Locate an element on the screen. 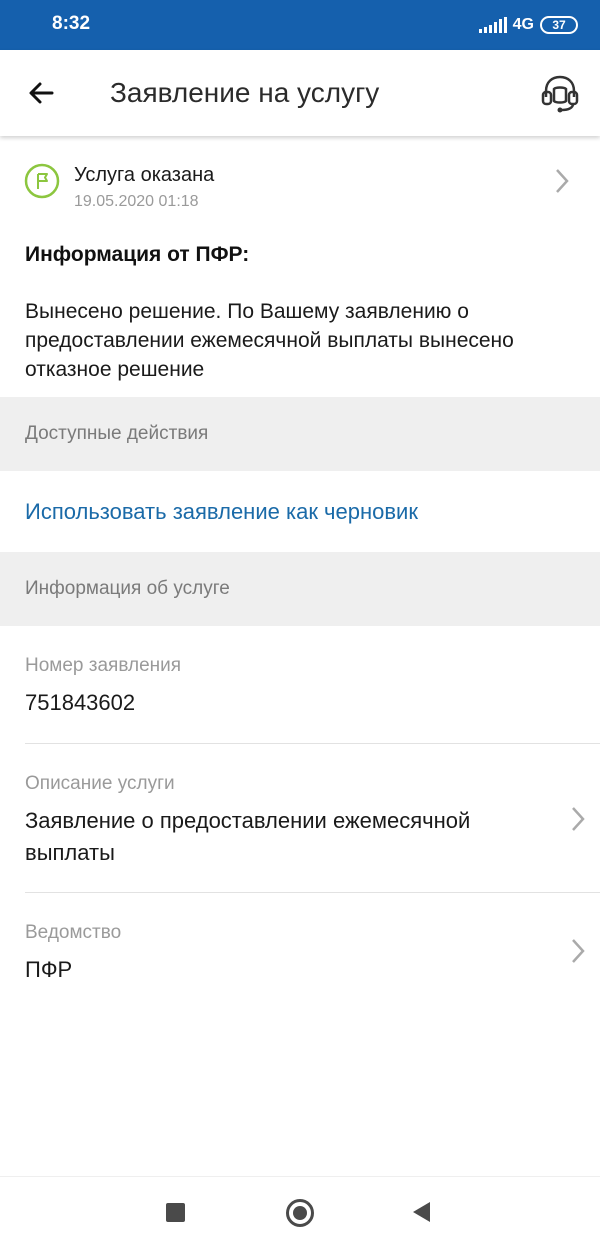  flag-icon is located at coordinates (42, 181).